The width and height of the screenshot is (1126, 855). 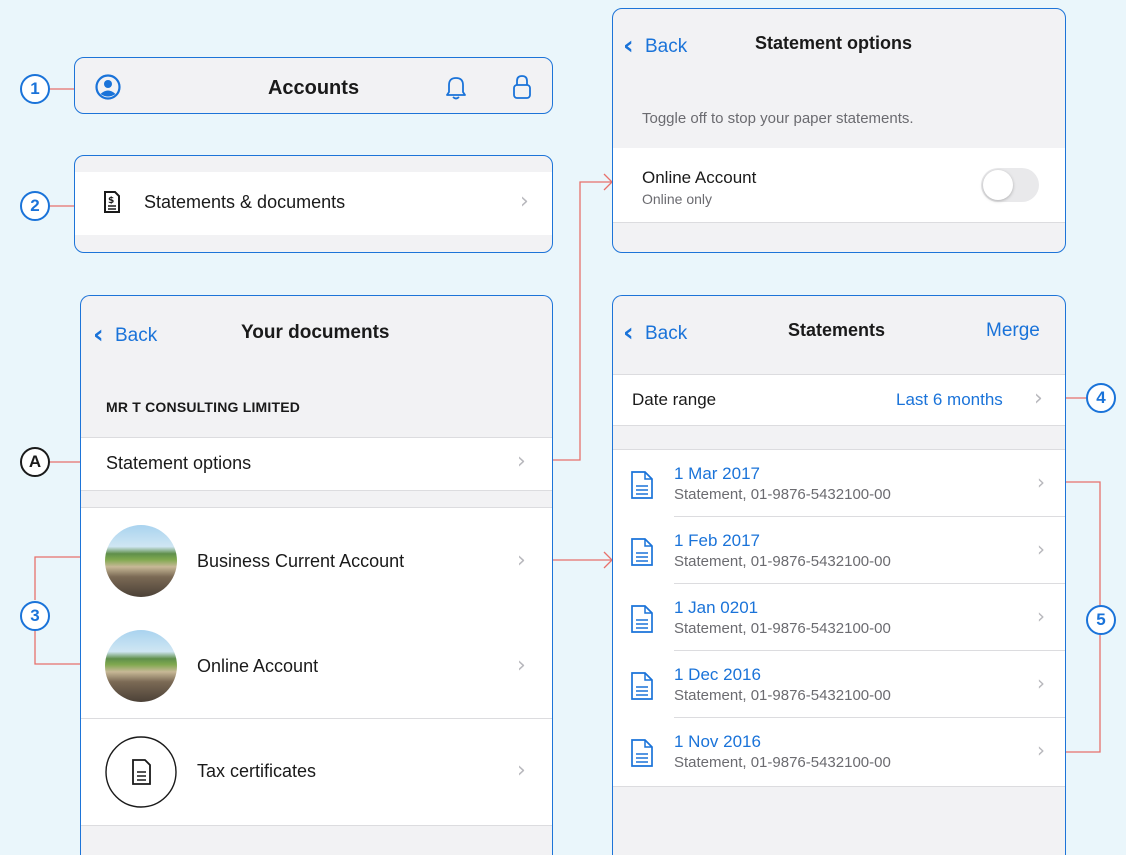 I want to click on lock-icon, so click(x=522, y=89).